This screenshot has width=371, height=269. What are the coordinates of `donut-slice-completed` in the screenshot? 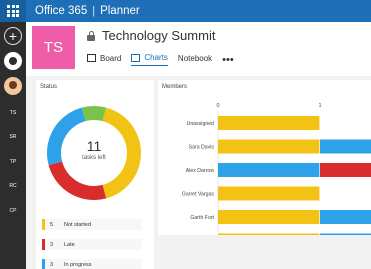 It's located at (94, 114).